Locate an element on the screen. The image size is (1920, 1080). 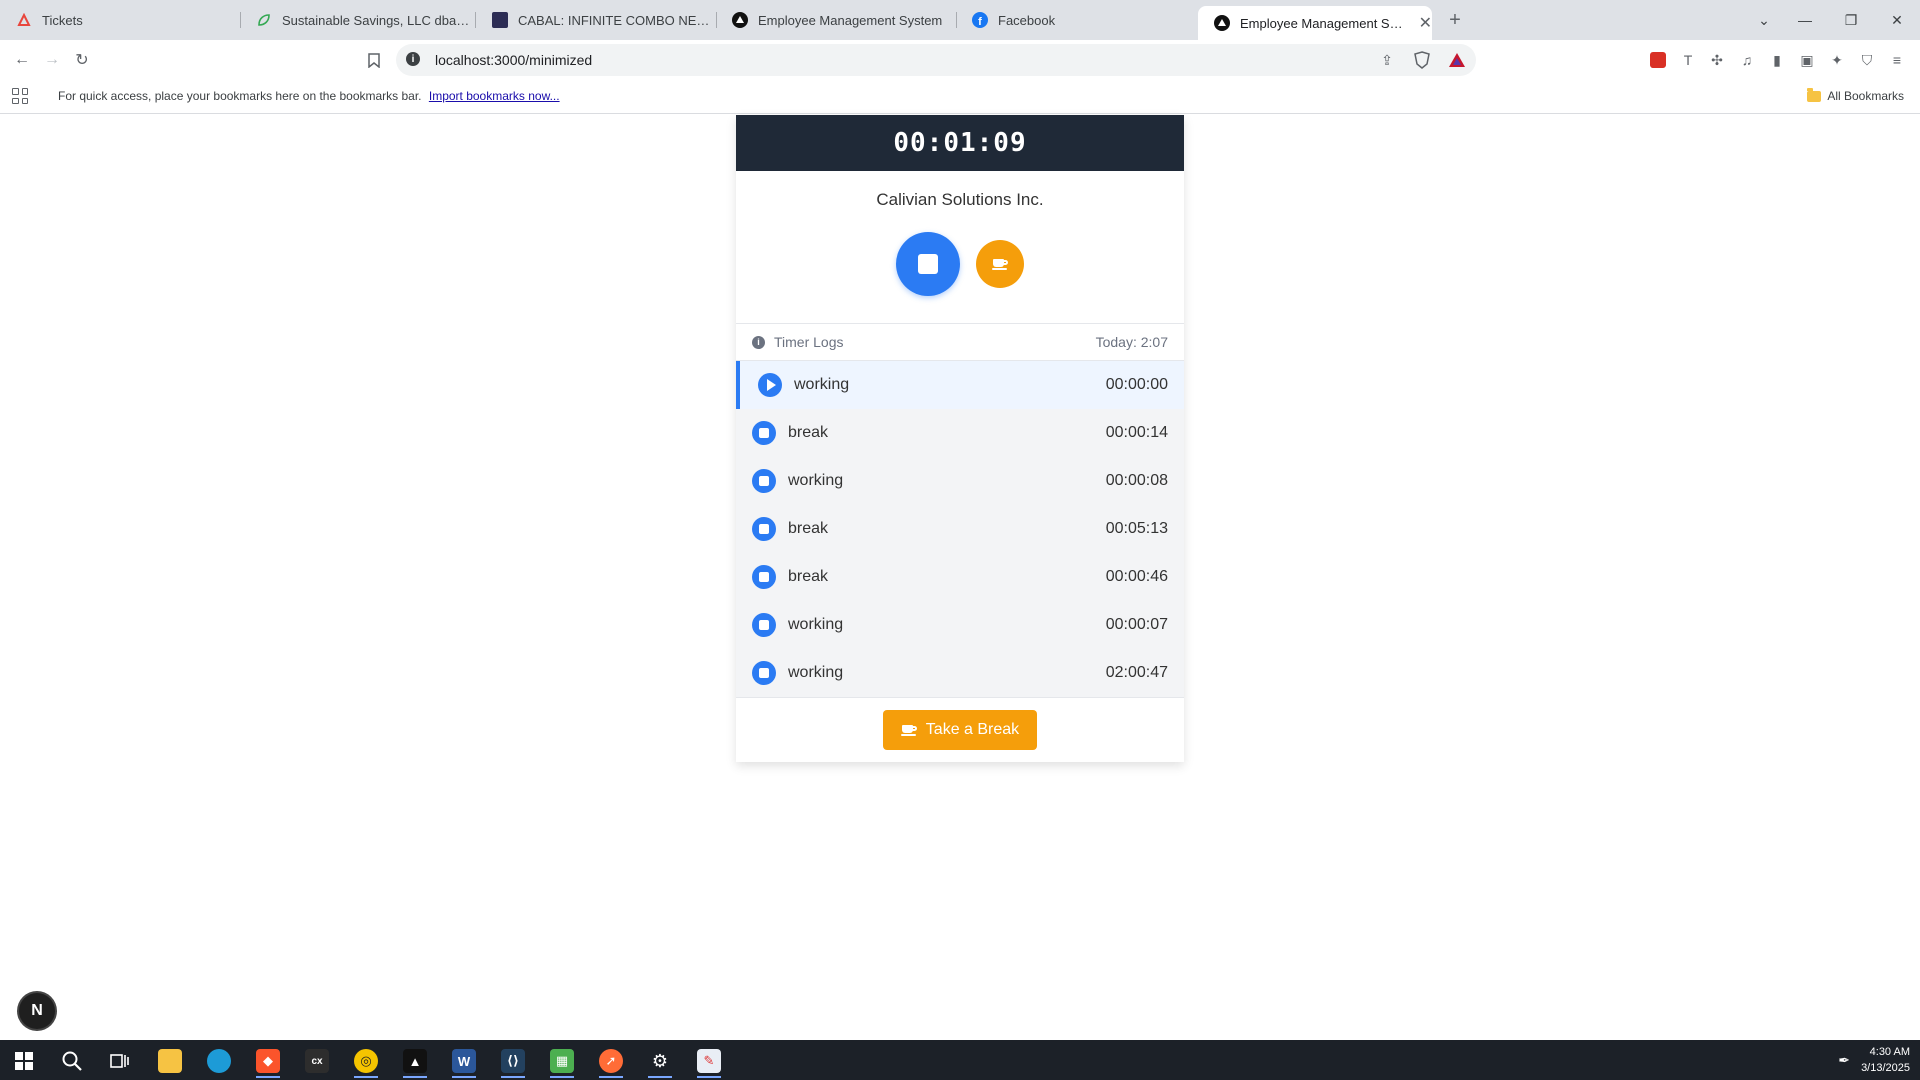
search-icon is located at coordinates (72, 1061).